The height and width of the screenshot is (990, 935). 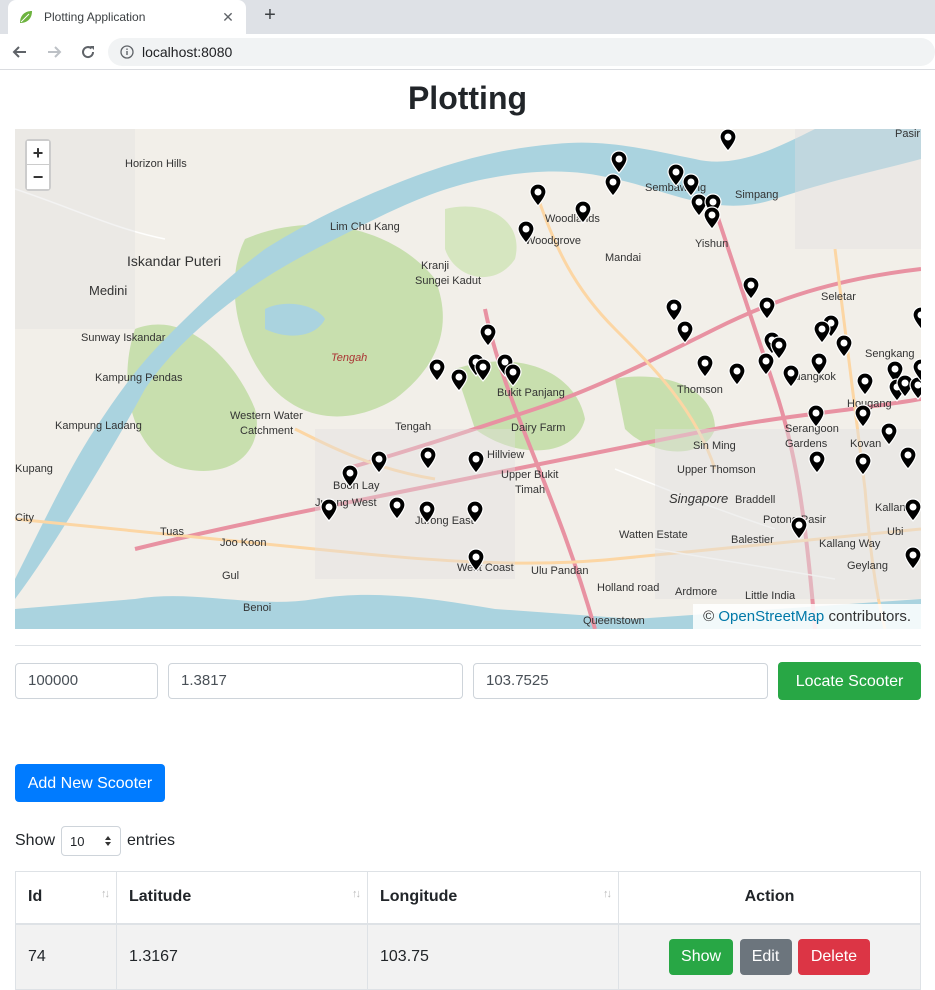 I want to click on map-label: Yishun, so click(x=711, y=244).